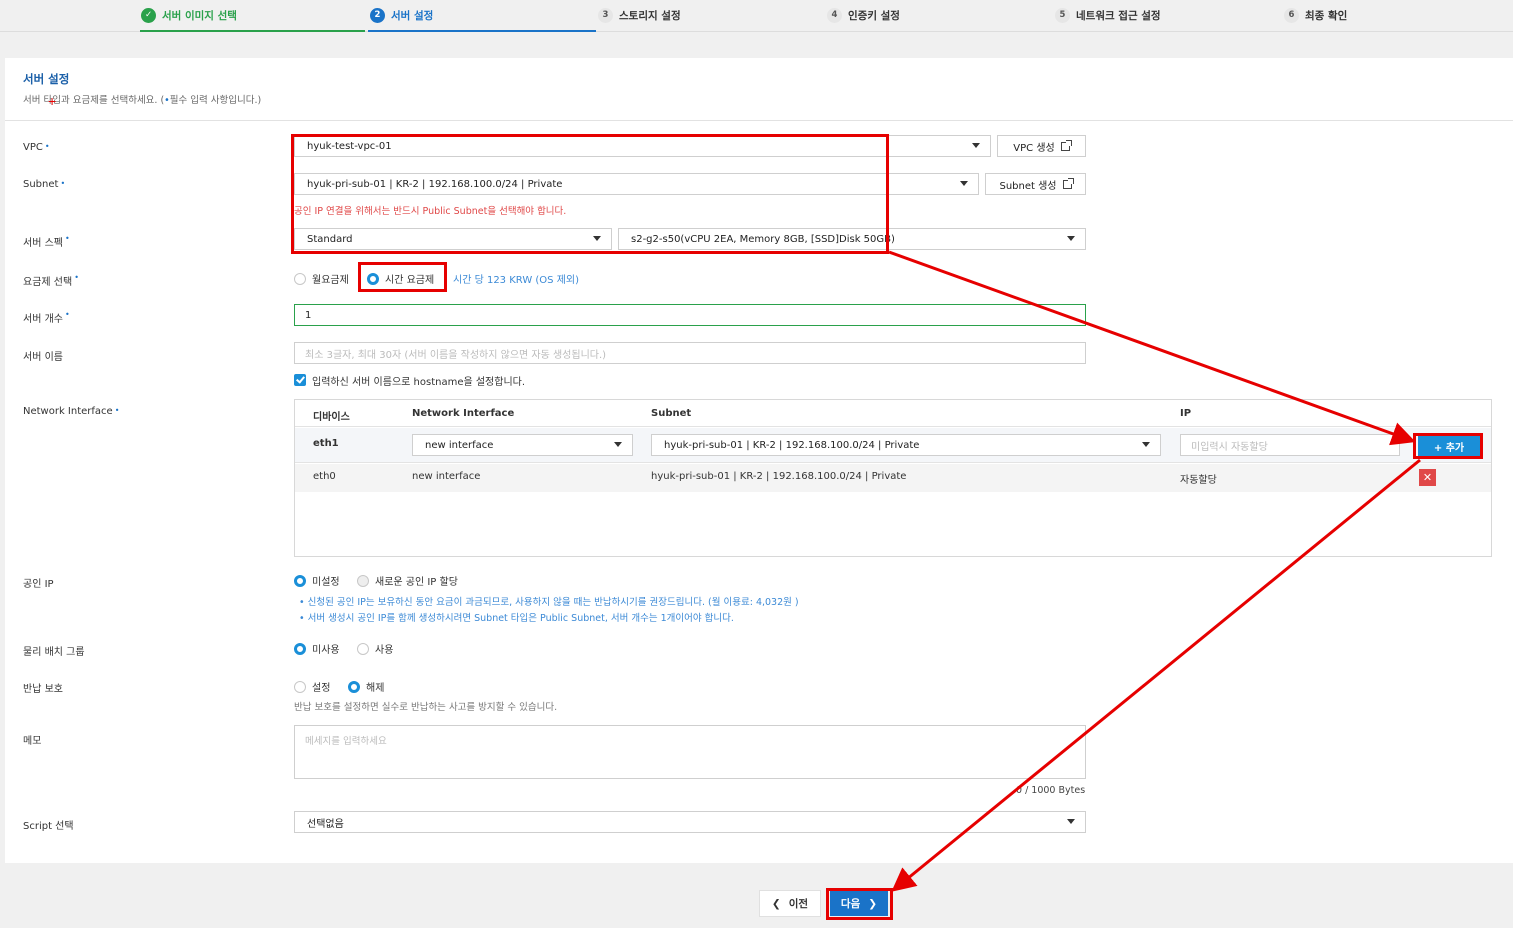 This screenshot has height=928, width=1513. I want to click on device-cell: eth1, so click(326, 443).